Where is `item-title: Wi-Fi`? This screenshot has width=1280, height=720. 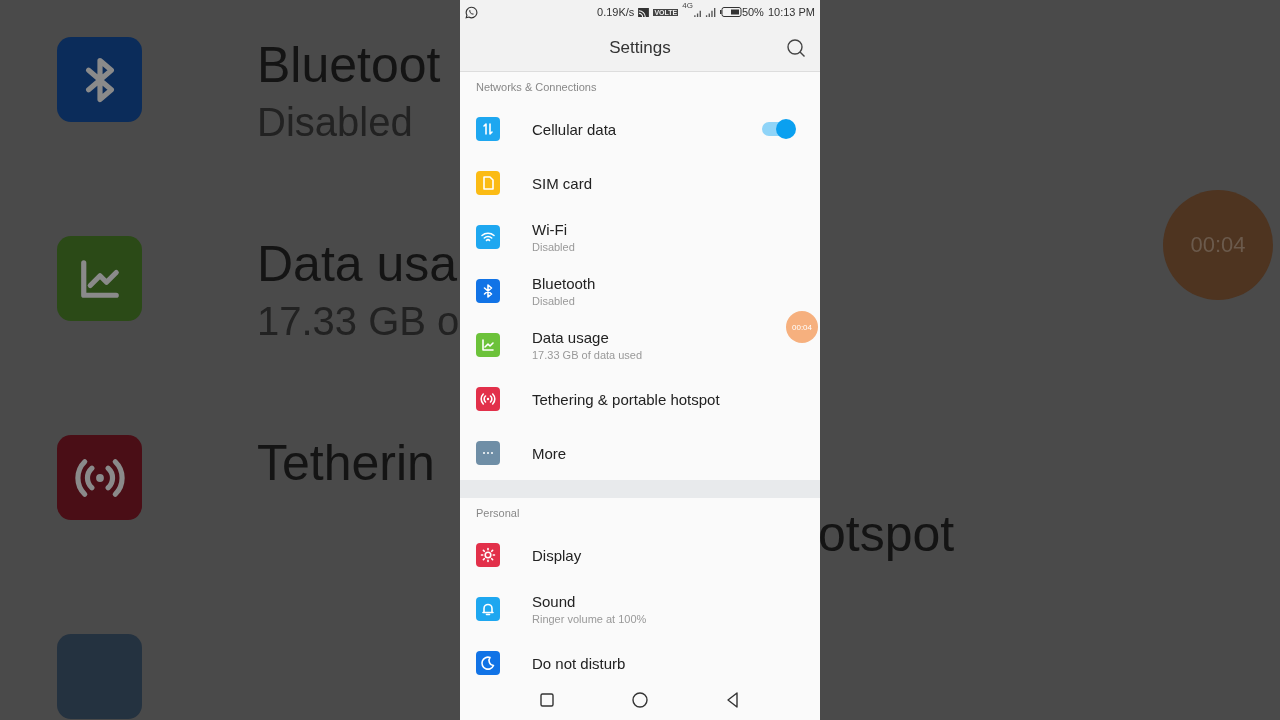
item-title: Wi-Fi is located at coordinates (549, 229).